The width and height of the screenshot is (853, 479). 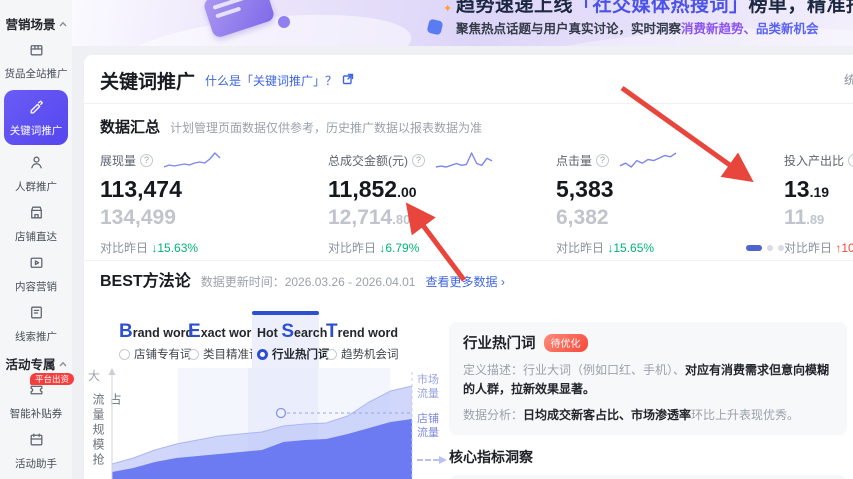 I want to click on sidebar-item-audience-promo: 人群推广, so click(x=36, y=174).